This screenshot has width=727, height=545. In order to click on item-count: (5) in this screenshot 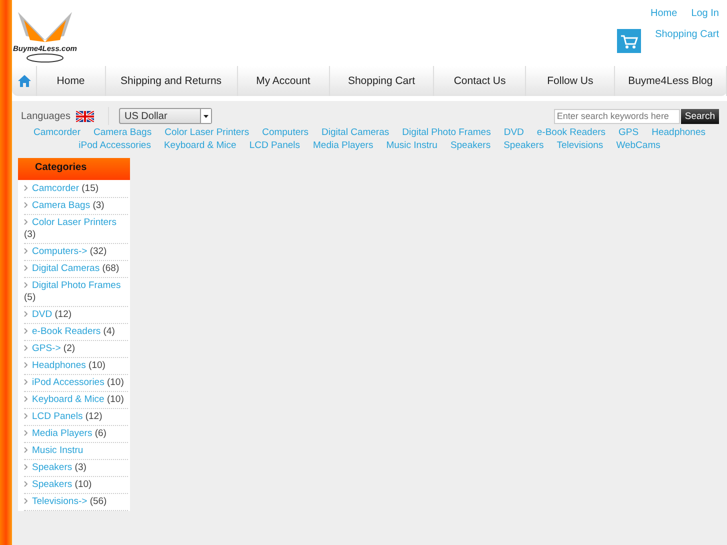, I will do `click(30, 297)`.